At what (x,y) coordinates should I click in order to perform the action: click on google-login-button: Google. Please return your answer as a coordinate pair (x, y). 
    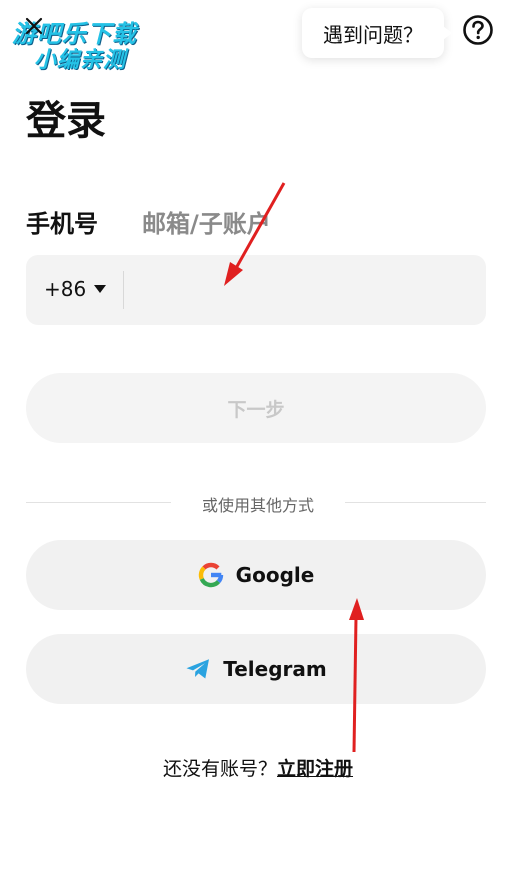
    Looking at the image, I should click on (256, 575).